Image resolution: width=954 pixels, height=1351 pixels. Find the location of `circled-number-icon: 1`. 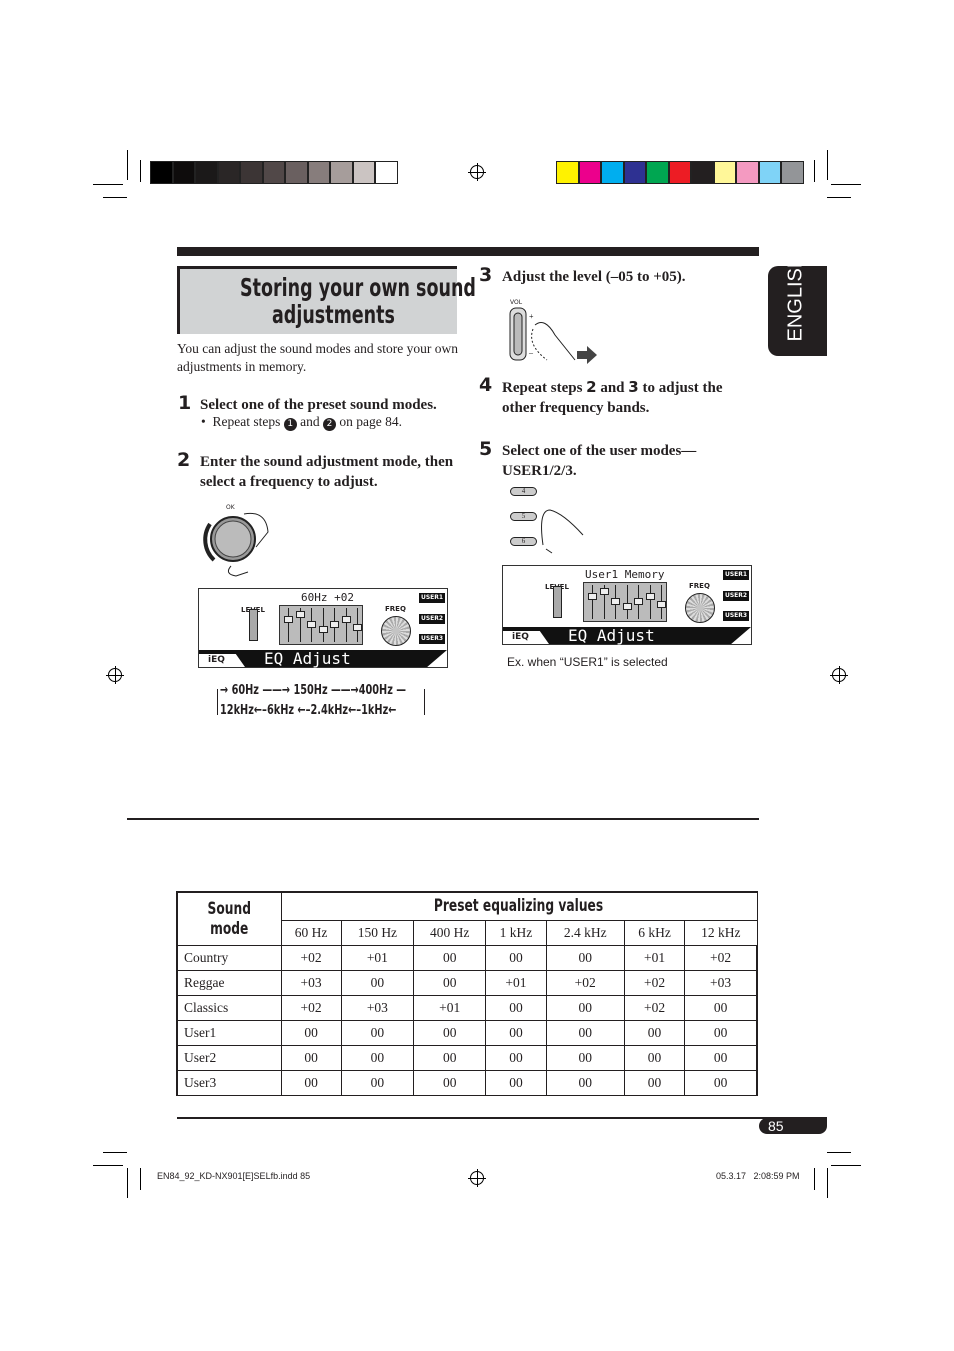

circled-number-icon: 1 is located at coordinates (290, 424).